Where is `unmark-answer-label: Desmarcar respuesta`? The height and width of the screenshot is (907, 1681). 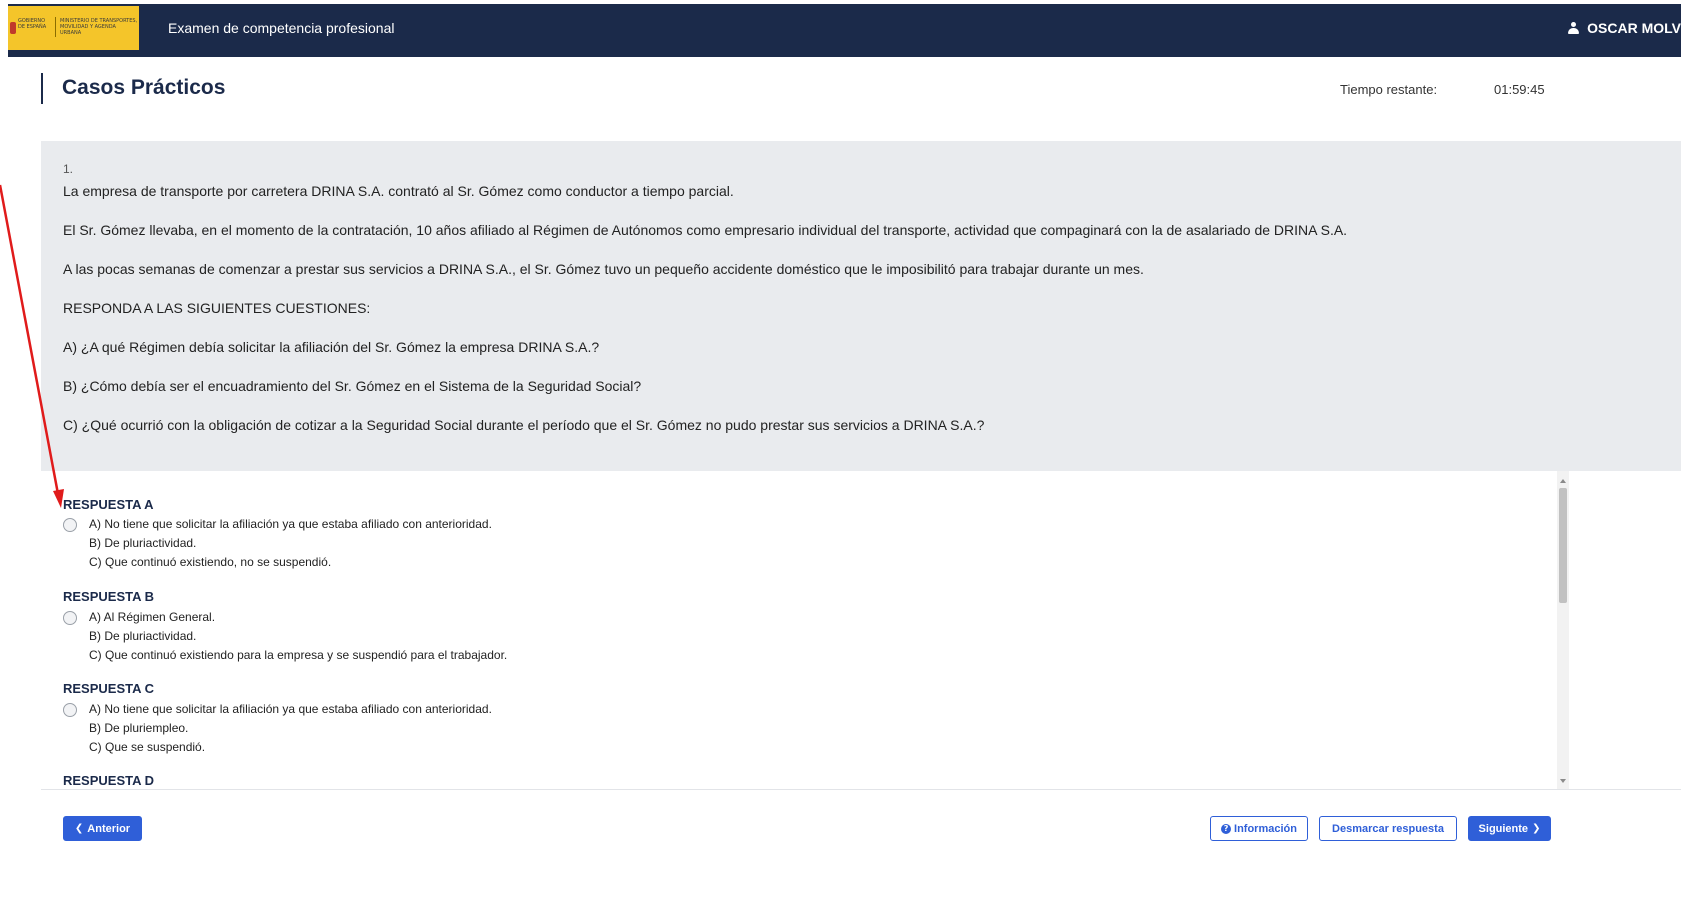
unmark-answer-label: Desmarcar respuesta is located at coordinates (1388, 828).